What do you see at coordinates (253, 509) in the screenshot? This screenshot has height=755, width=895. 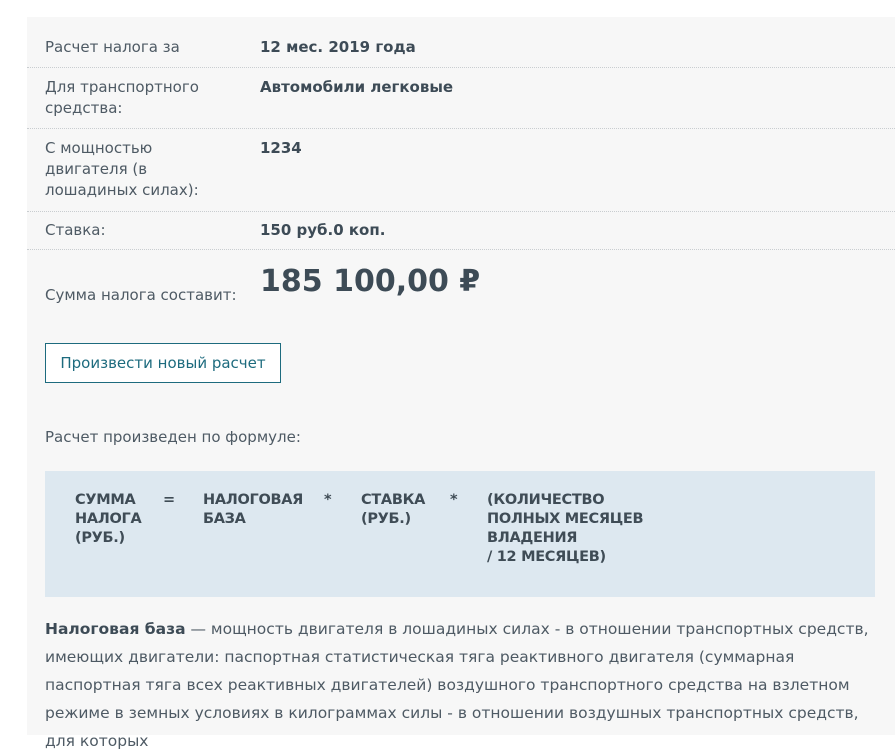 I see `formula-tax-base: НАЛОГОВАЯ БАЗА` at bounding box center [253, 509].